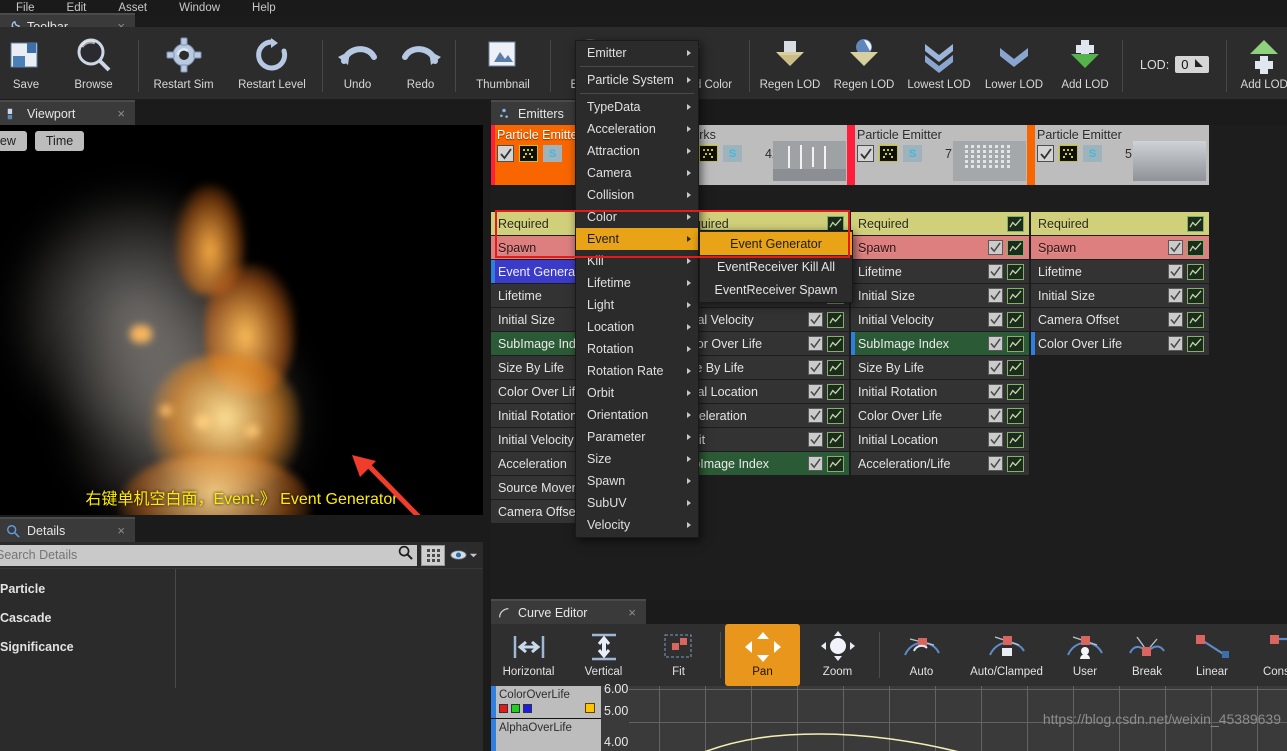 The image size is (1287, 751). Describe the element at coordinates (637, 349) in the screenshot. I see `ctx-item-rotation: Rotation` at that location.